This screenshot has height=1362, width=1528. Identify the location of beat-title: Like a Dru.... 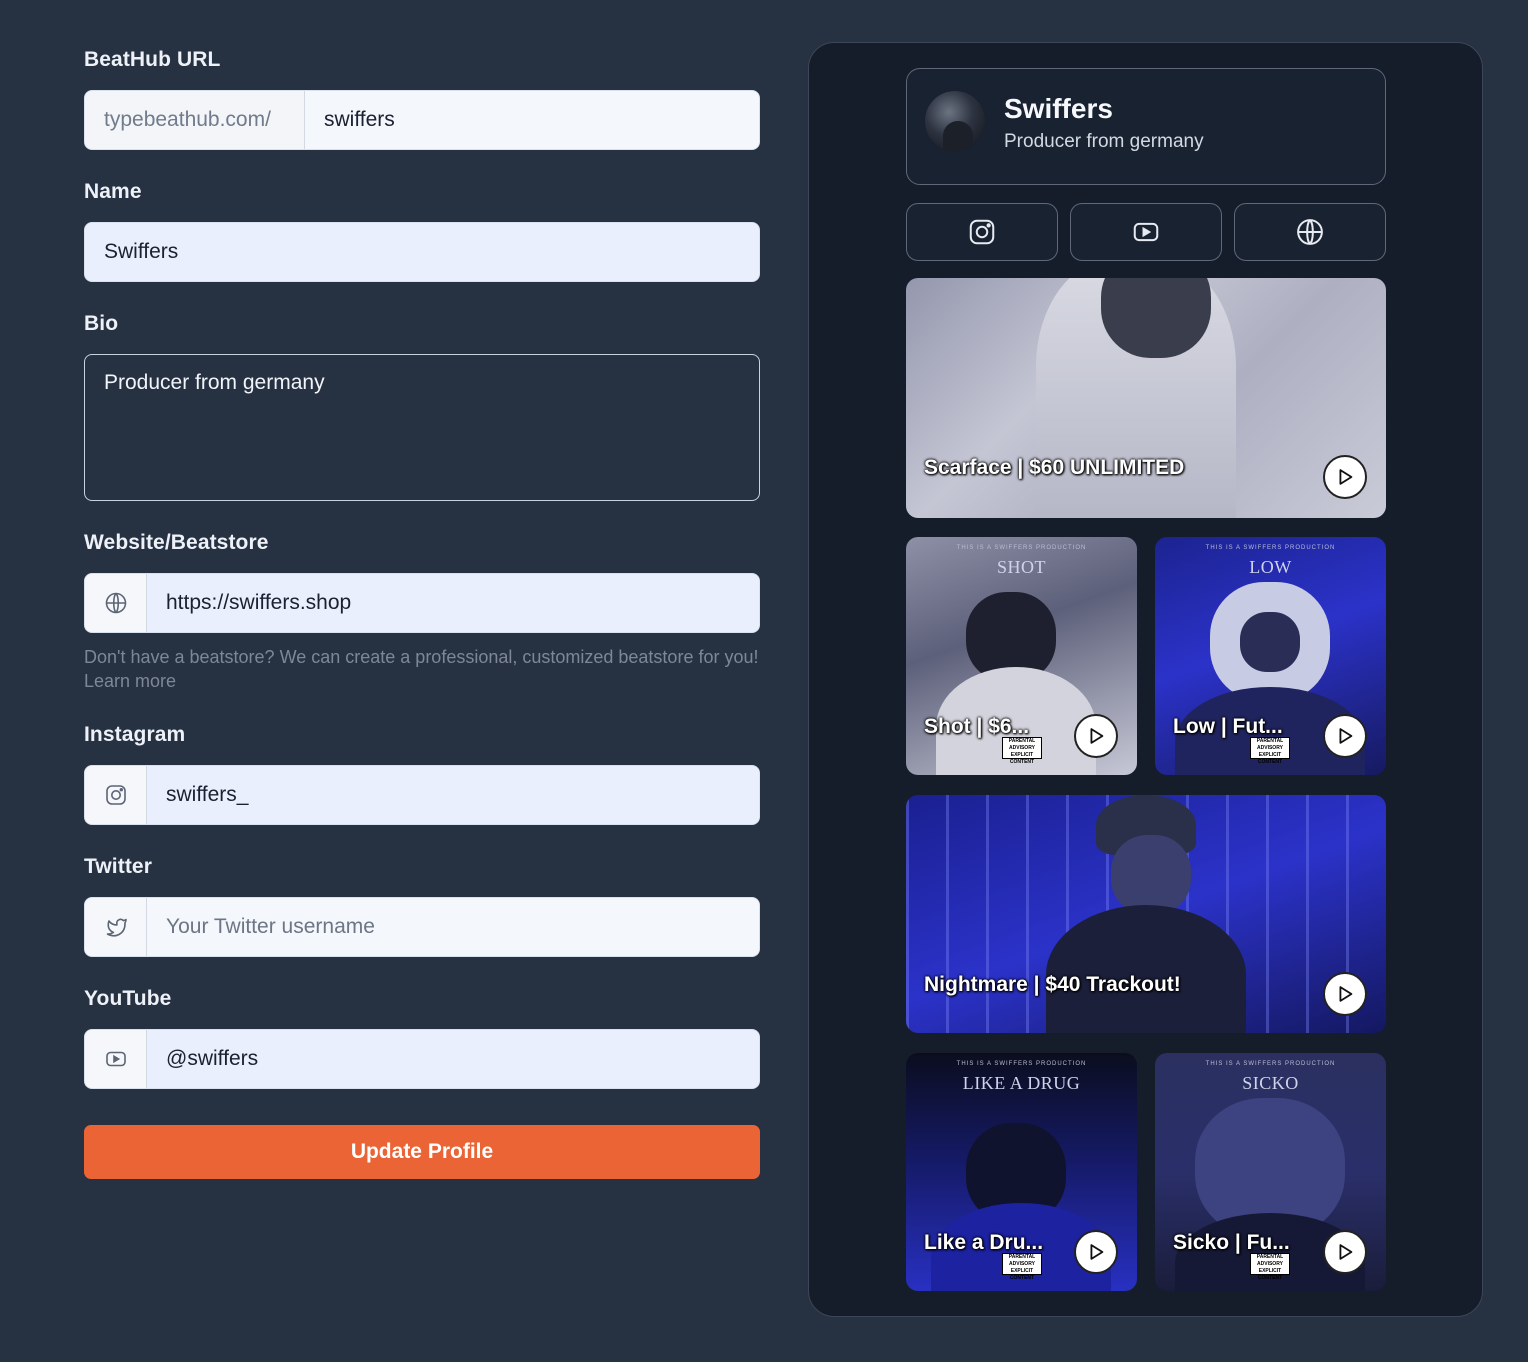
(984, 1242).